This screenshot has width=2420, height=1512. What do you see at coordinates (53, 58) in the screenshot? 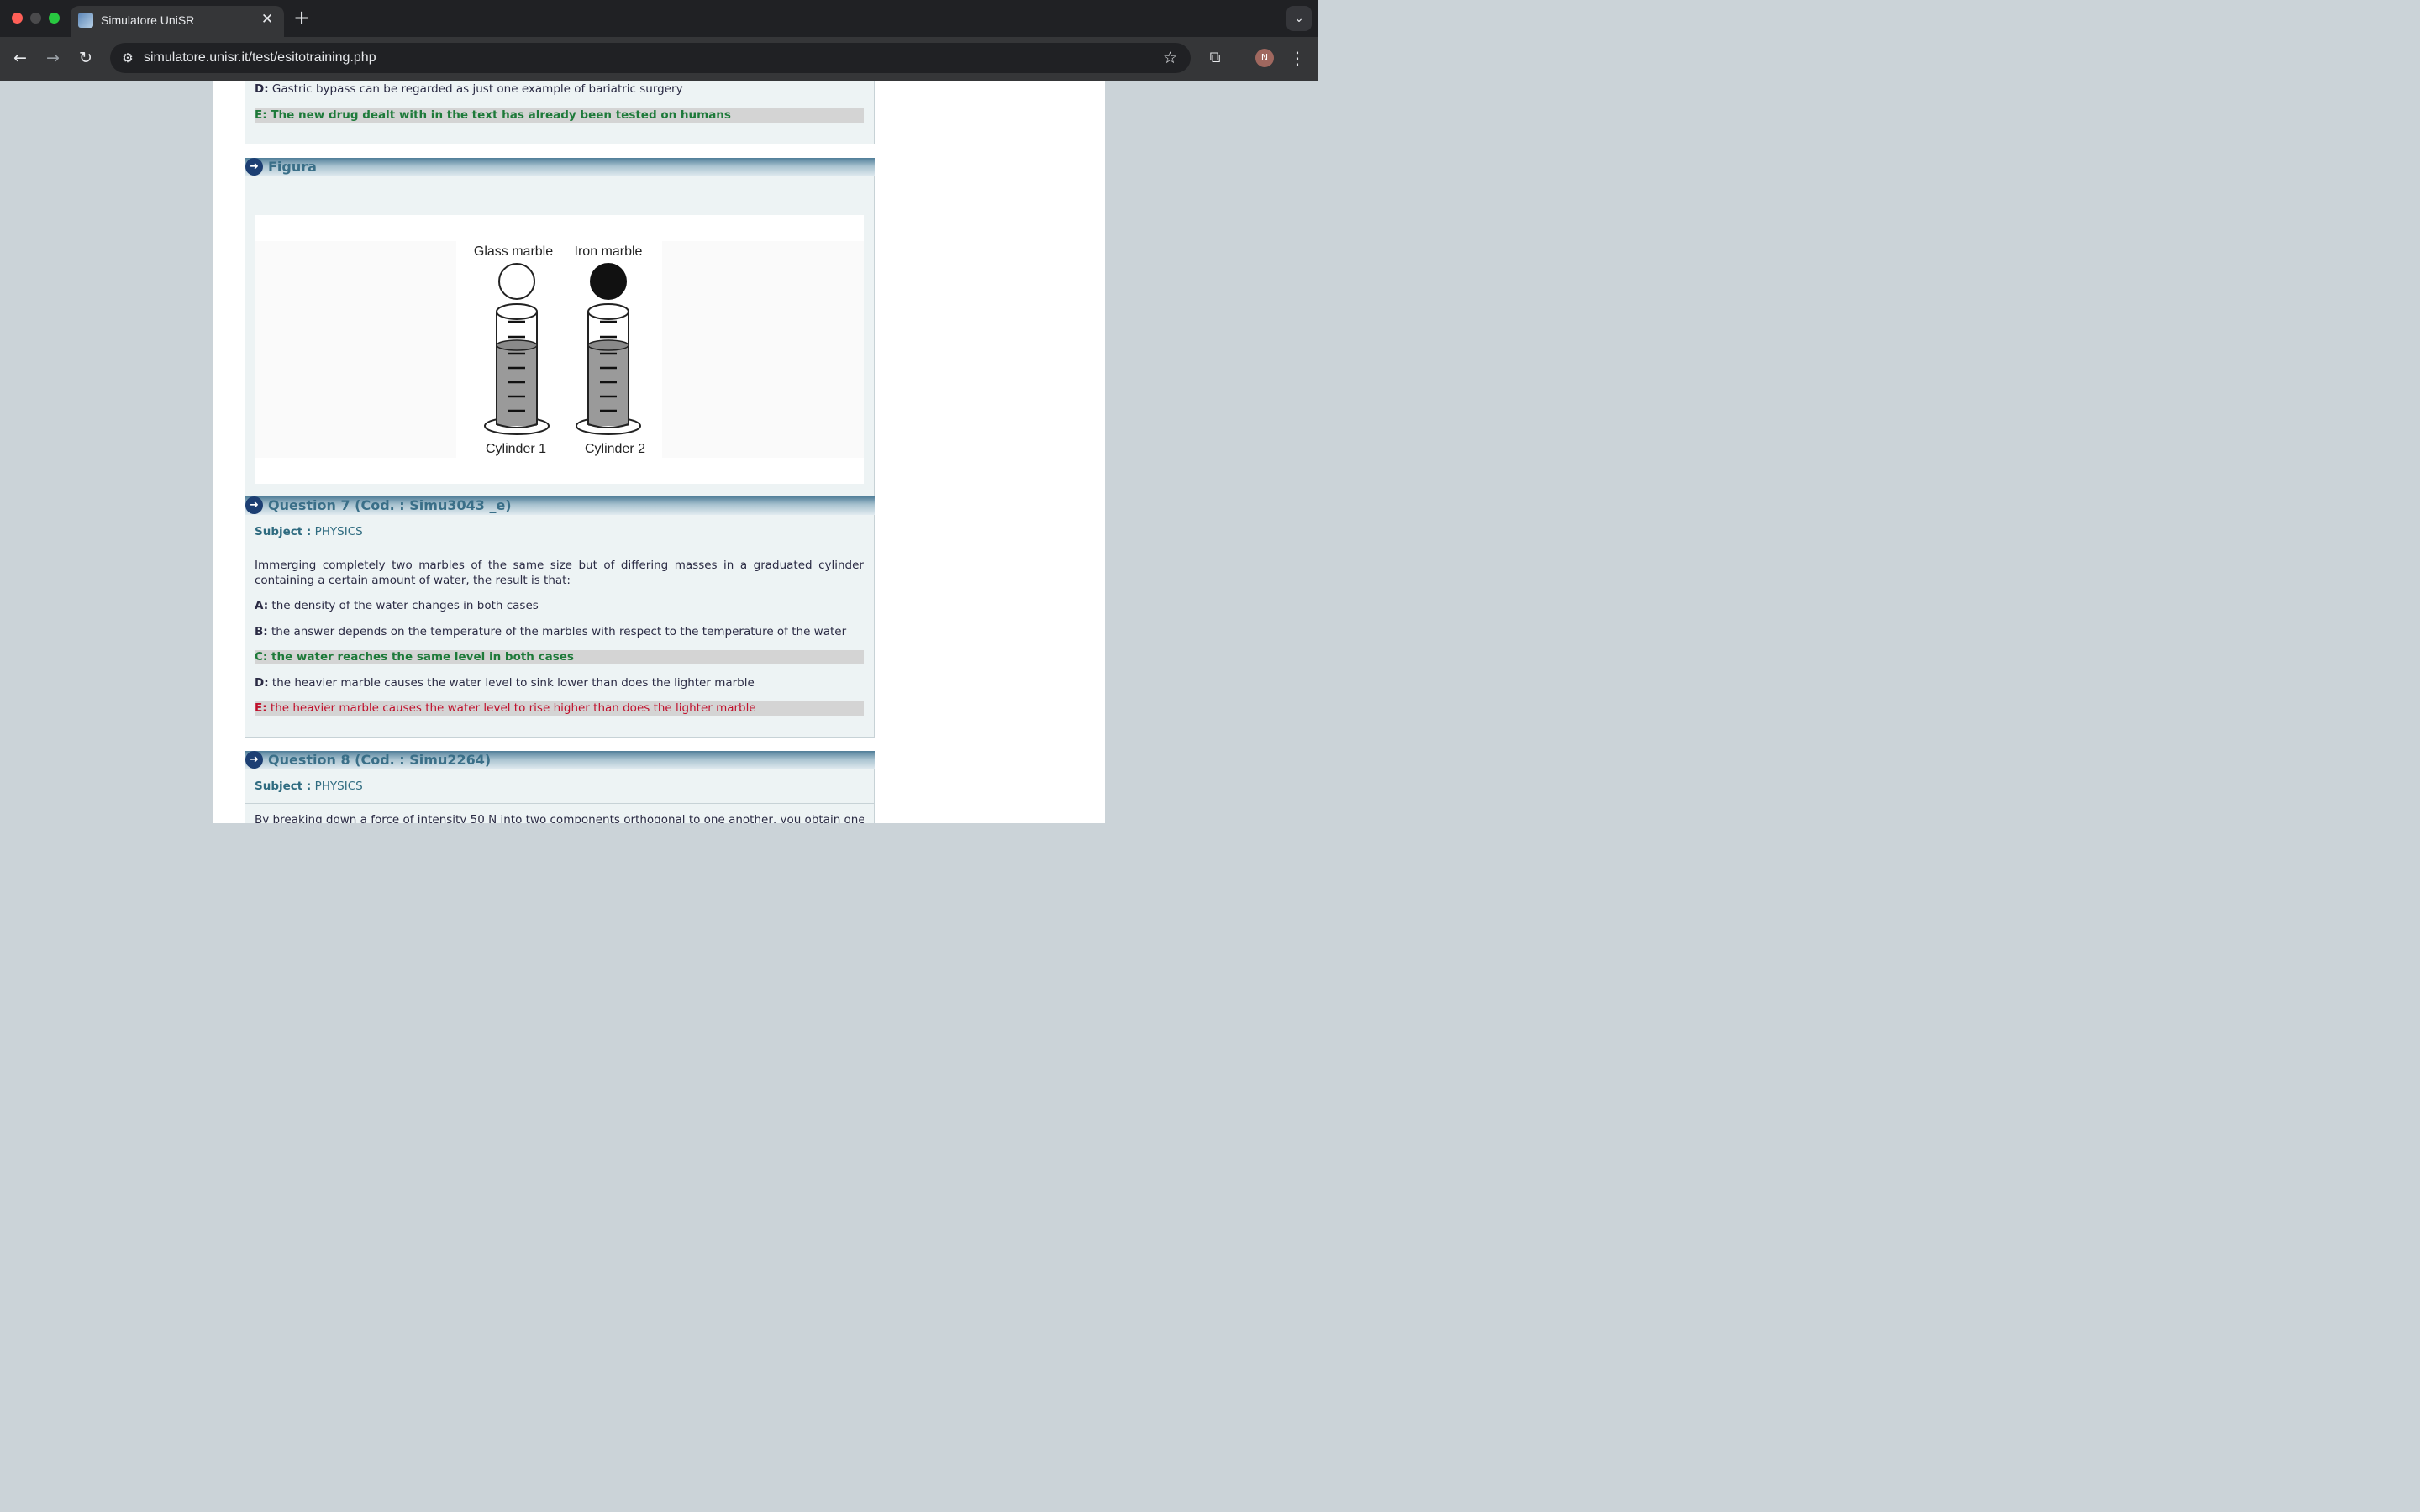
I see `forward-arrow-icon: →` at bounding box center [53, 58].